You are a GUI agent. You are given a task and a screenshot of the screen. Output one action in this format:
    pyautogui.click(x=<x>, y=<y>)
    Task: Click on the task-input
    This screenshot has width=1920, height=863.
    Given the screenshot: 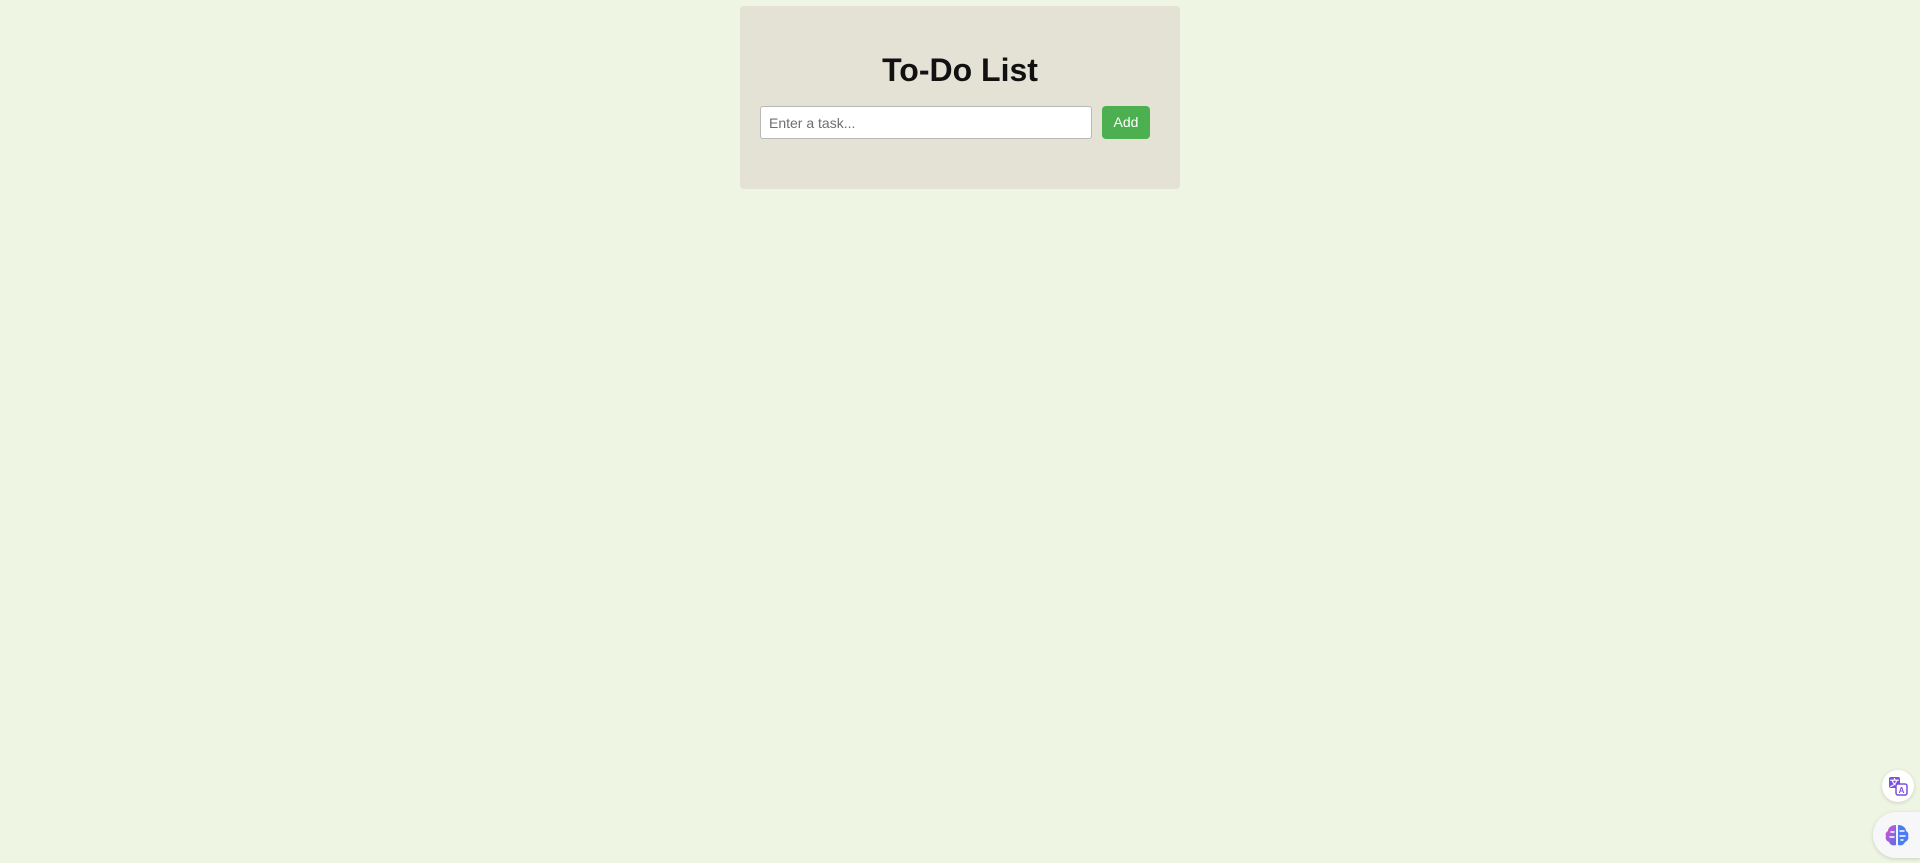 What is the action you would take?
    pyautogui.click(x=926, y=122)
    